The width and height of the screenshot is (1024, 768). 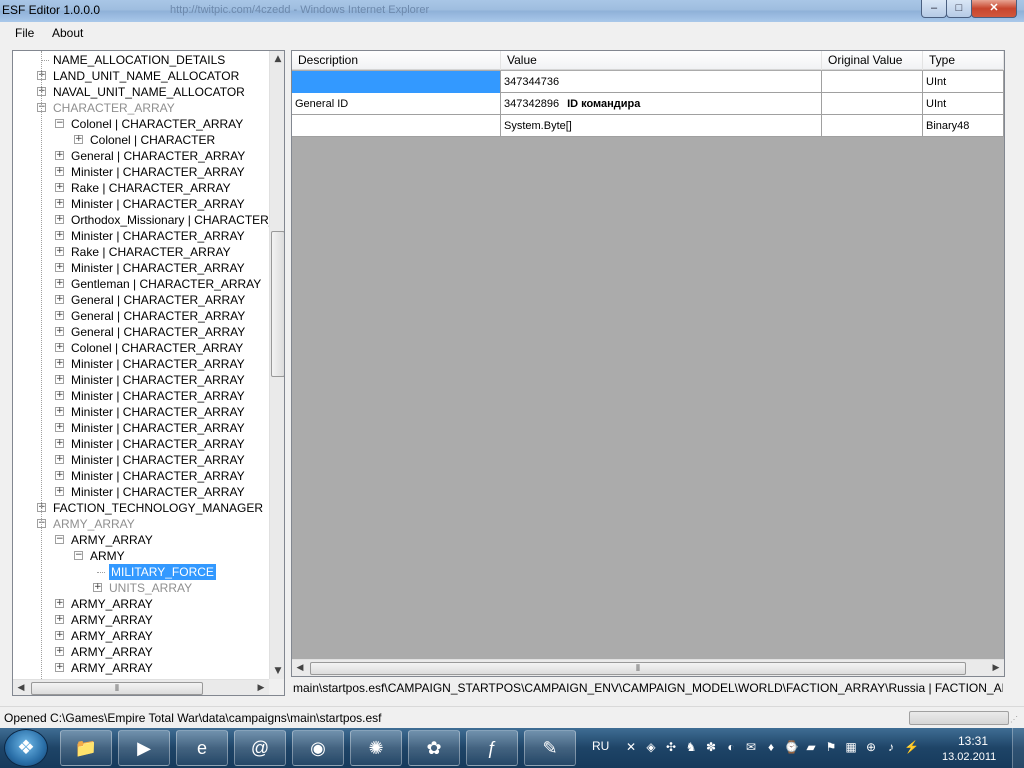 I want to click on tree-vertical-scrollbar: ▲ ▼, so click(x=276, y=365).